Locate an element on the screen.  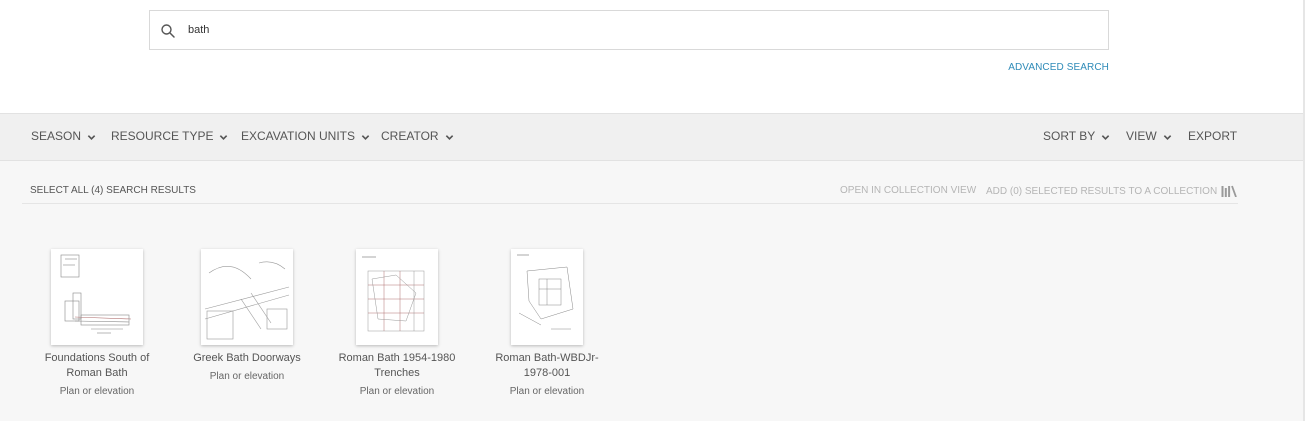
result-title-line: Greek Bath Doorways is located at coordinates (247, 358).